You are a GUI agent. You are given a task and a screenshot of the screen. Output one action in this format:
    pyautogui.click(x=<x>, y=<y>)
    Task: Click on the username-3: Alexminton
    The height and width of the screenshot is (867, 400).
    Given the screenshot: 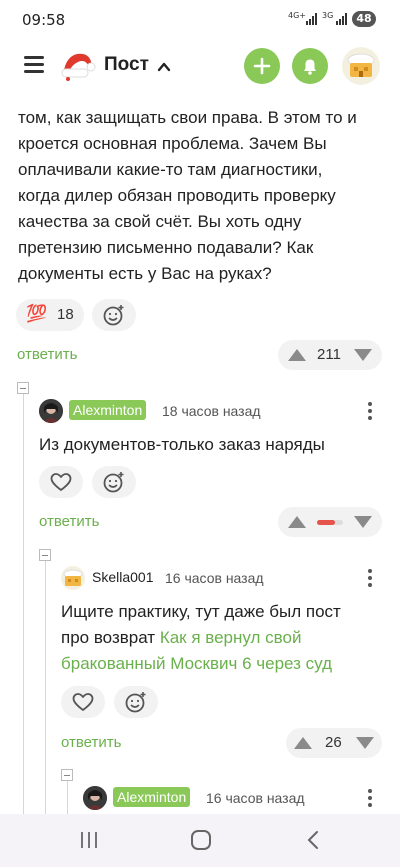 What is the action you would take?
    pyautogui.click(x=152, y=797)
    